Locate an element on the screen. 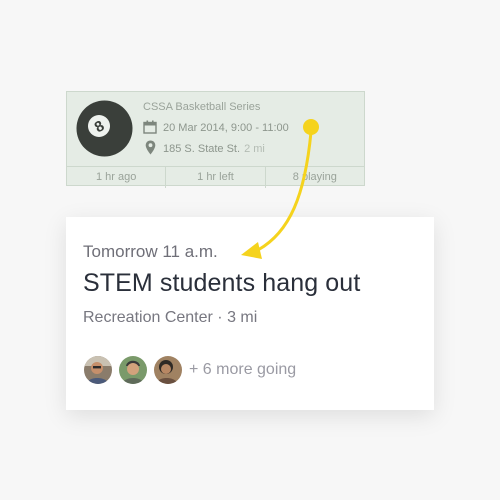  8-ball-icon: 8 is located at coordinates (104, 128).